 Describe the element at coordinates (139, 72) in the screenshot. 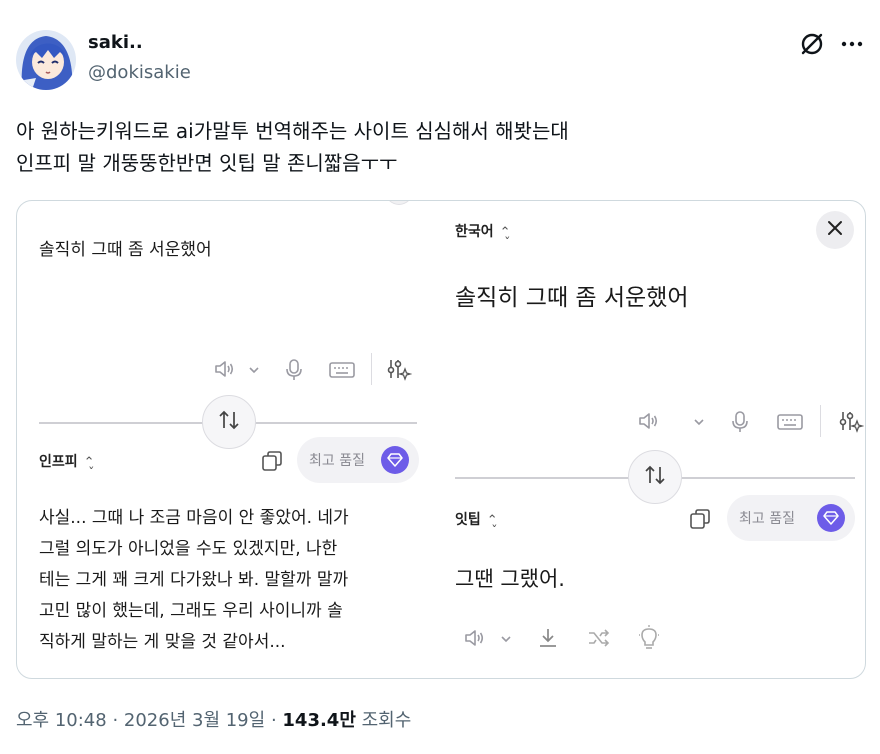

I see `author-handle: @dokisakie` at that location.